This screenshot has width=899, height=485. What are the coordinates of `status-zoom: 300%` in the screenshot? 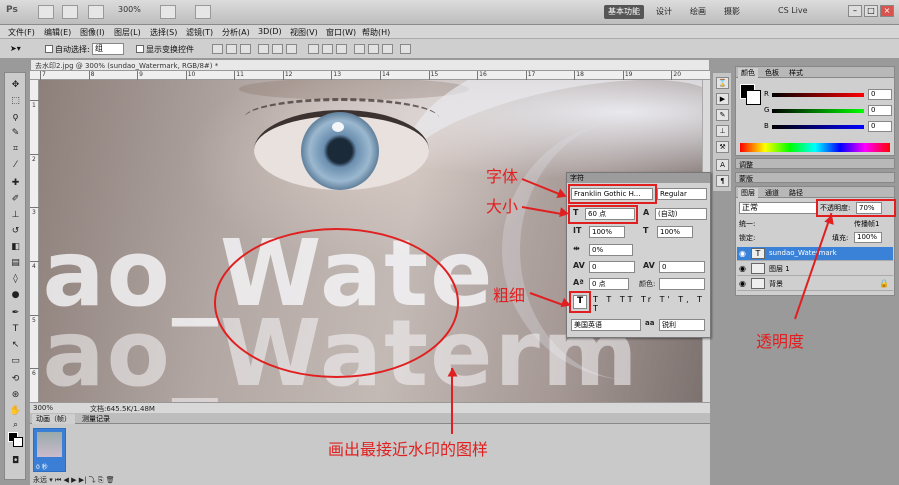 It's located at (43, 408).